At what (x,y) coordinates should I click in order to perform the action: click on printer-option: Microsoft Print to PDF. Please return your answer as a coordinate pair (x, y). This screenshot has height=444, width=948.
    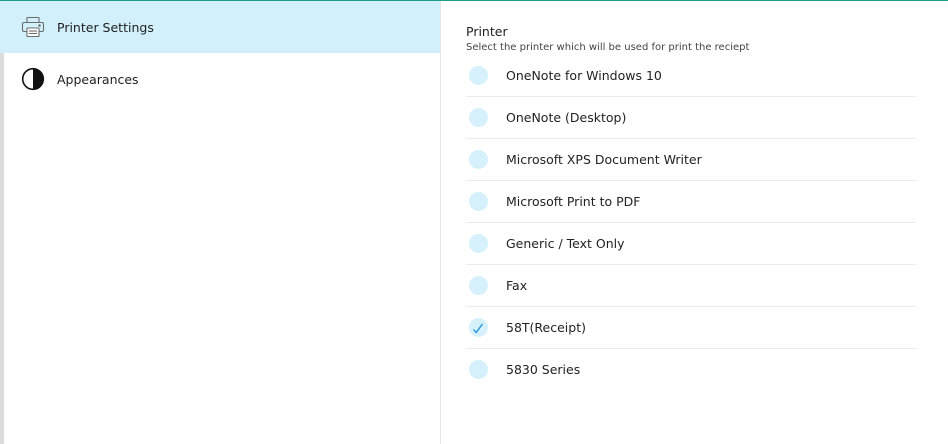
    Looking at the image, I should click on (691, 202).